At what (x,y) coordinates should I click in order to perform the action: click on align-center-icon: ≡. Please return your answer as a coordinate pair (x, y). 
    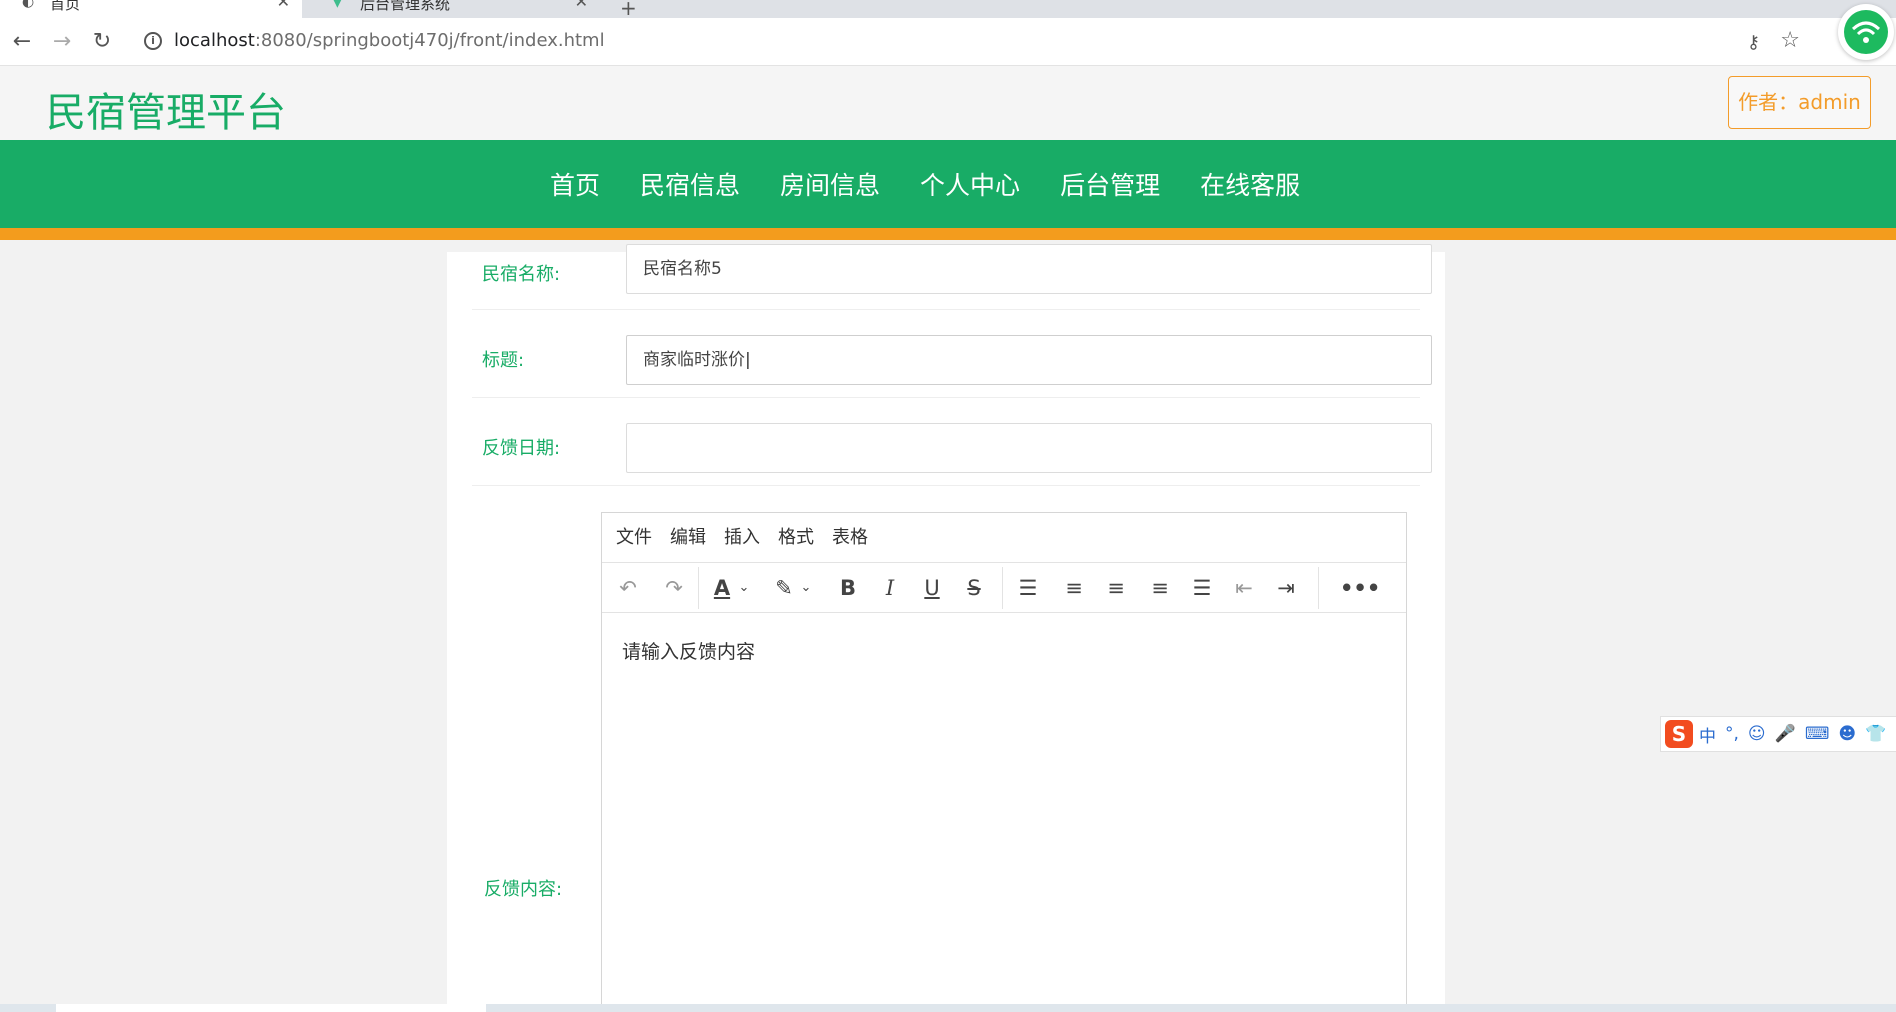
    Looking at the image, I should click on (1116, 588).